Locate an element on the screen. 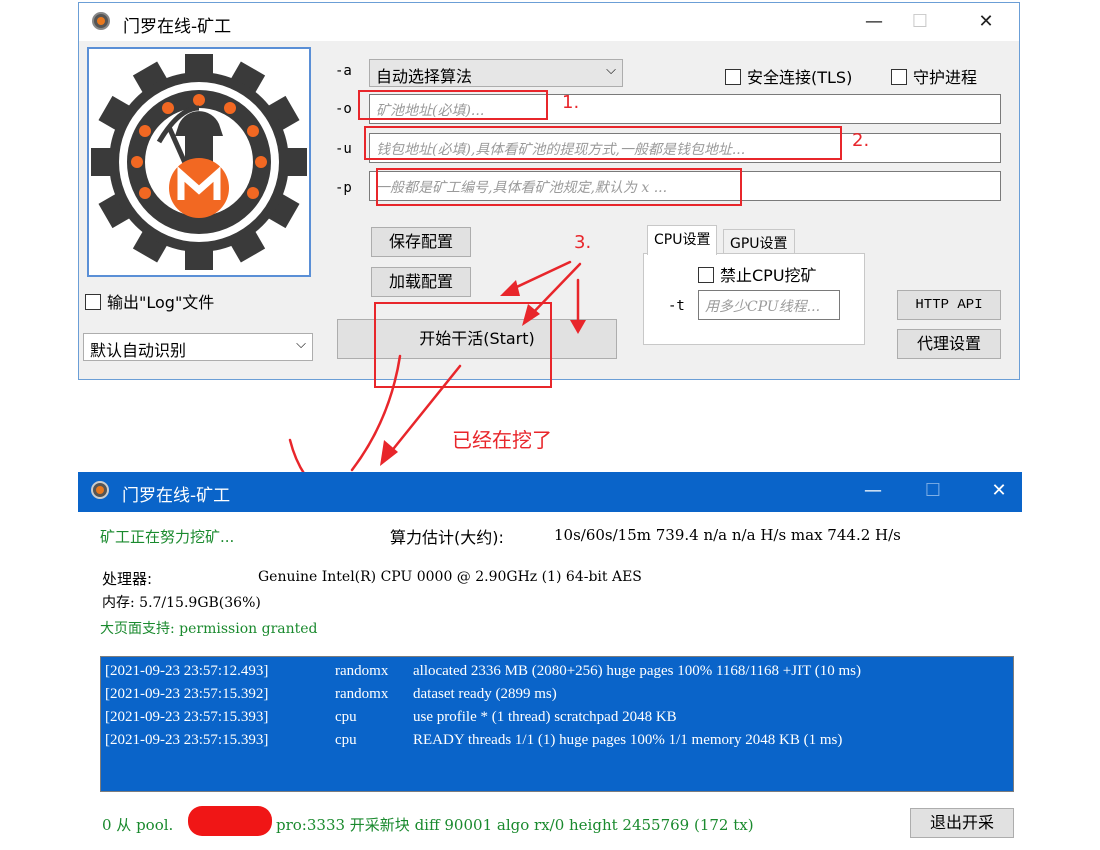  minimize-icon: — is located at coordinates (873, 491).